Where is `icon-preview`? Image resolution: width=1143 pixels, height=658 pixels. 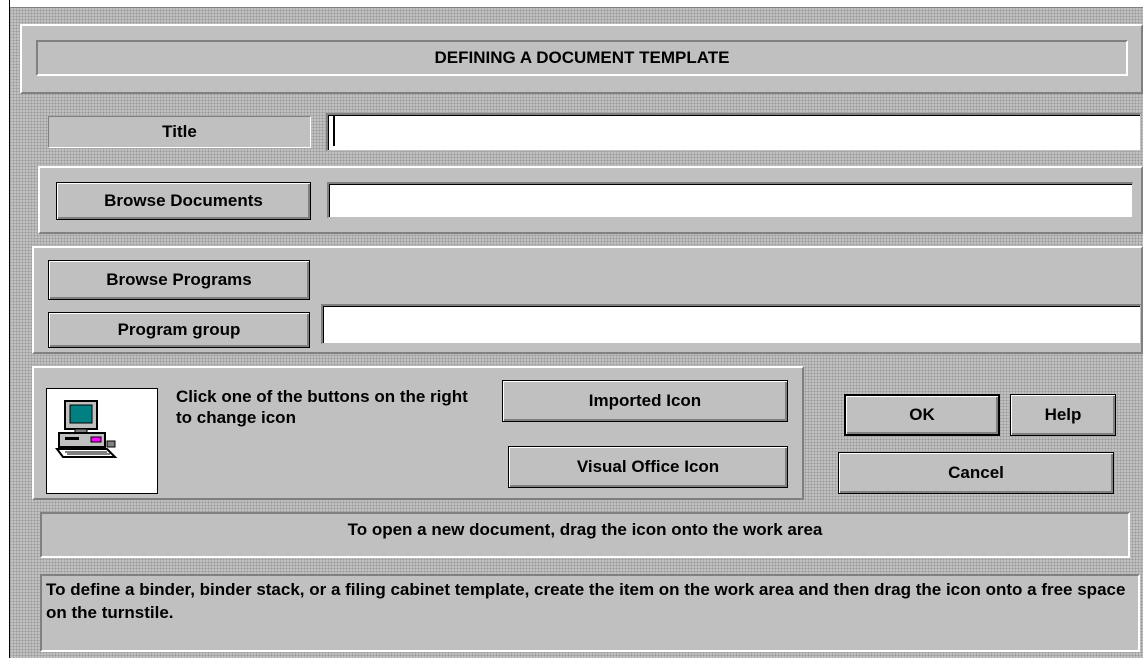 icon-preview is located at coordinates (102, 441).